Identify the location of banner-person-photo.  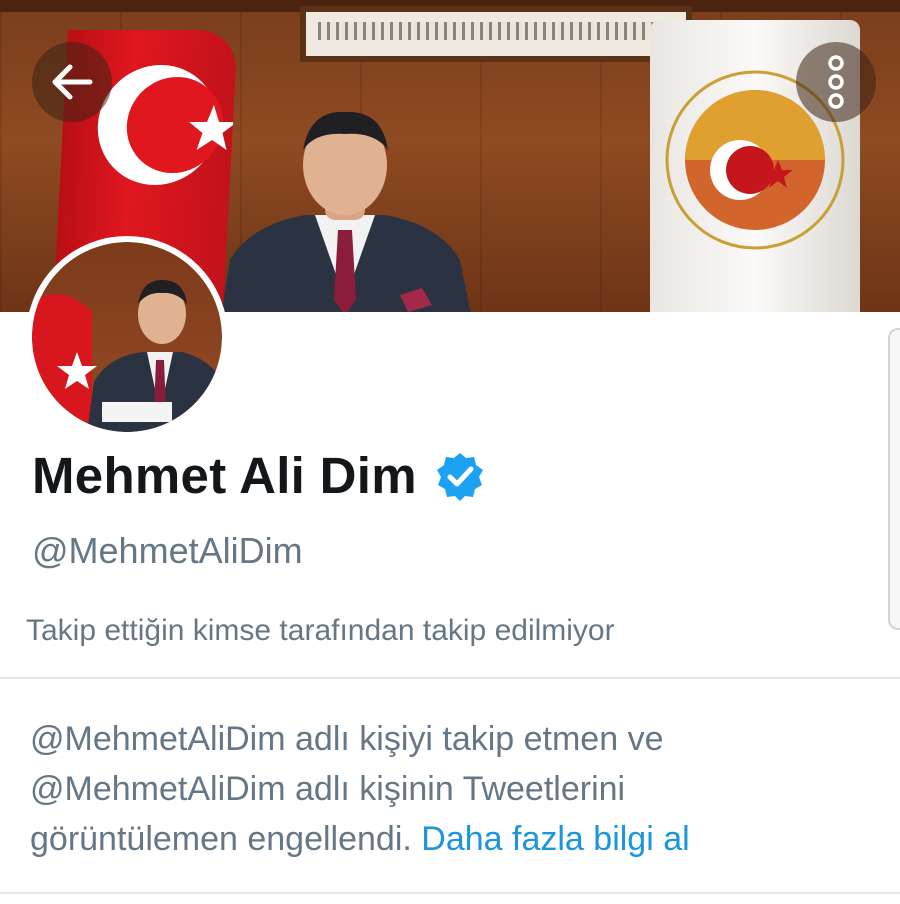
(345, 211).